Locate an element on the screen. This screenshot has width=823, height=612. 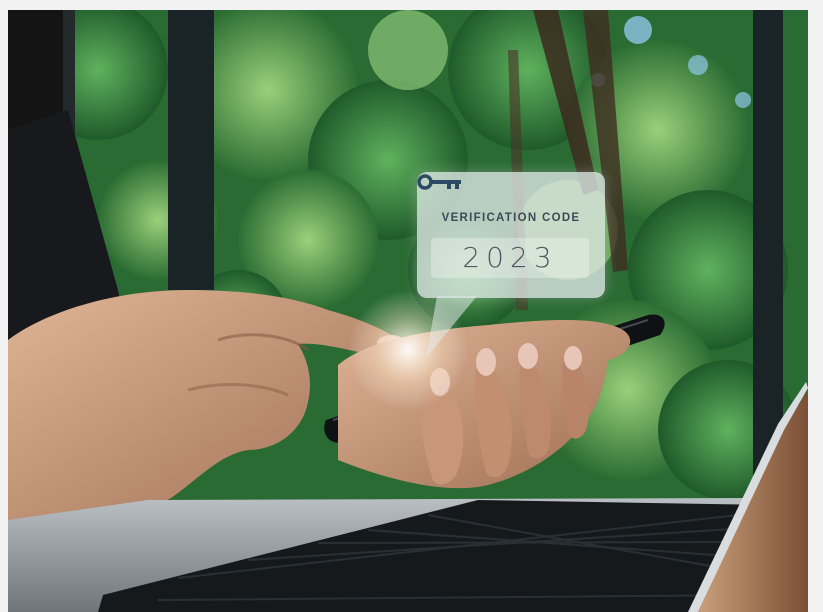
code-box: 2023 is located at coordinates (510, 258).